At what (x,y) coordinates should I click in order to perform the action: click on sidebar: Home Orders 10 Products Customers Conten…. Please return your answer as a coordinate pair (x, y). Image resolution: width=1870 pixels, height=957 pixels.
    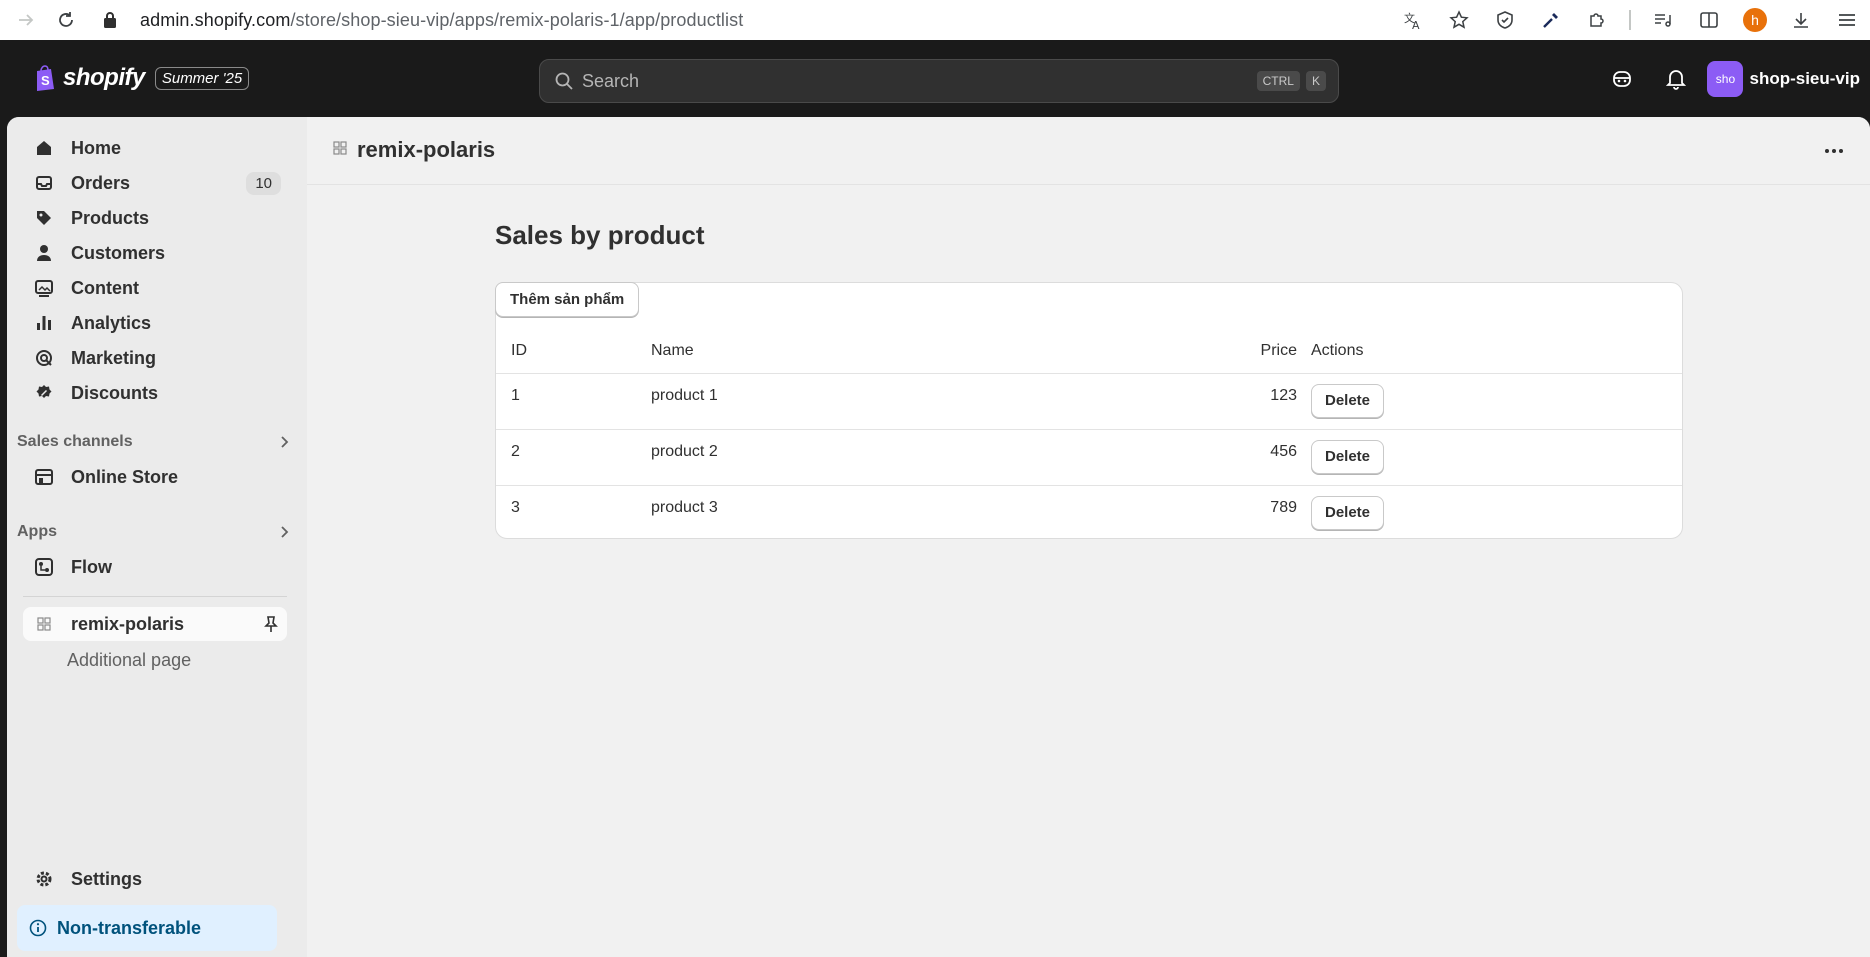
    Looking at the image, I should click on (157, 537).